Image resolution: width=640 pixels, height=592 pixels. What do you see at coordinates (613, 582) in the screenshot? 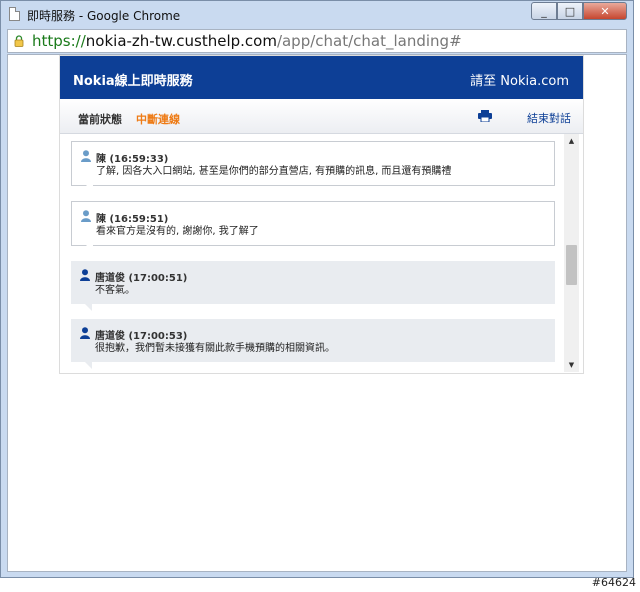
I see `watermark: #64624` at bounding box center [613, 582].